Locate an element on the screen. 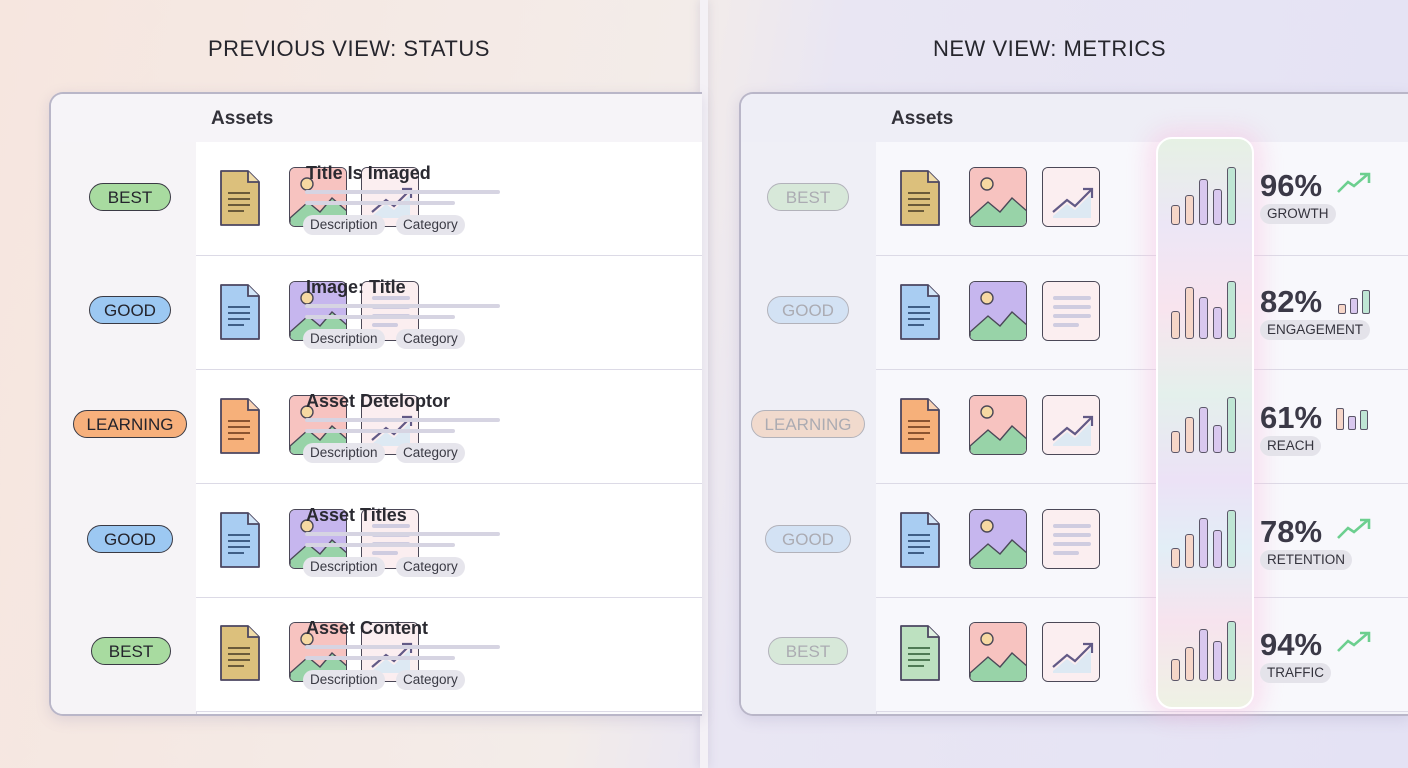  metric-percent: 78% is located at coordinates (1291, 531).